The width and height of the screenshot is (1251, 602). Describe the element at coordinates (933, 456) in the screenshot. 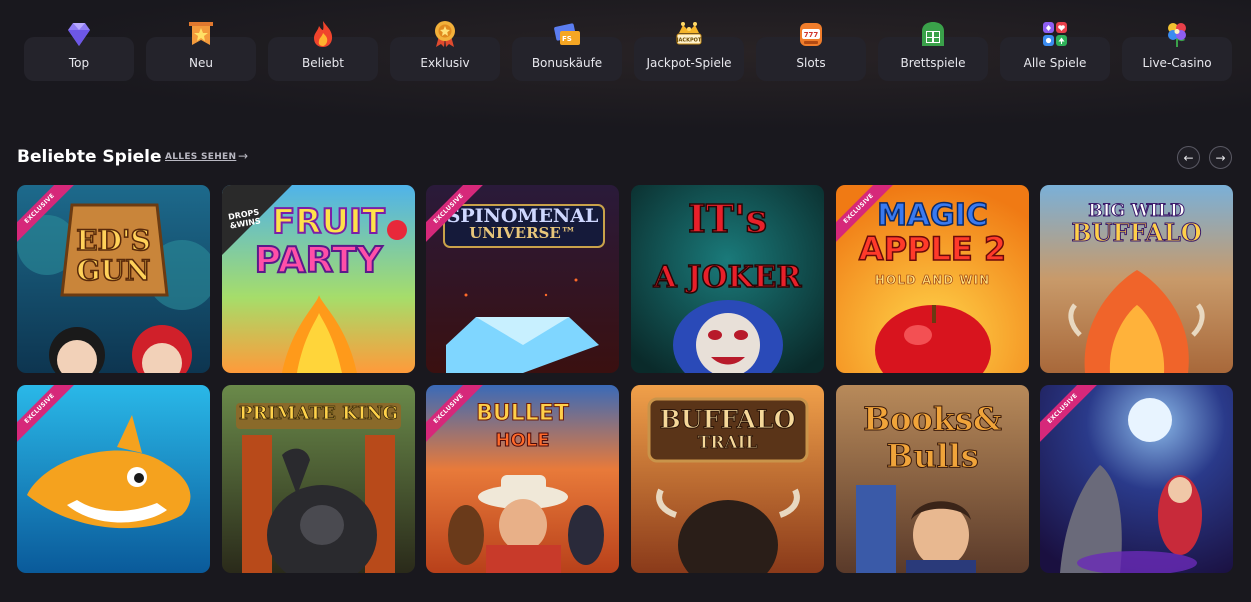

I see `game-title-line: Bulls` at that location.